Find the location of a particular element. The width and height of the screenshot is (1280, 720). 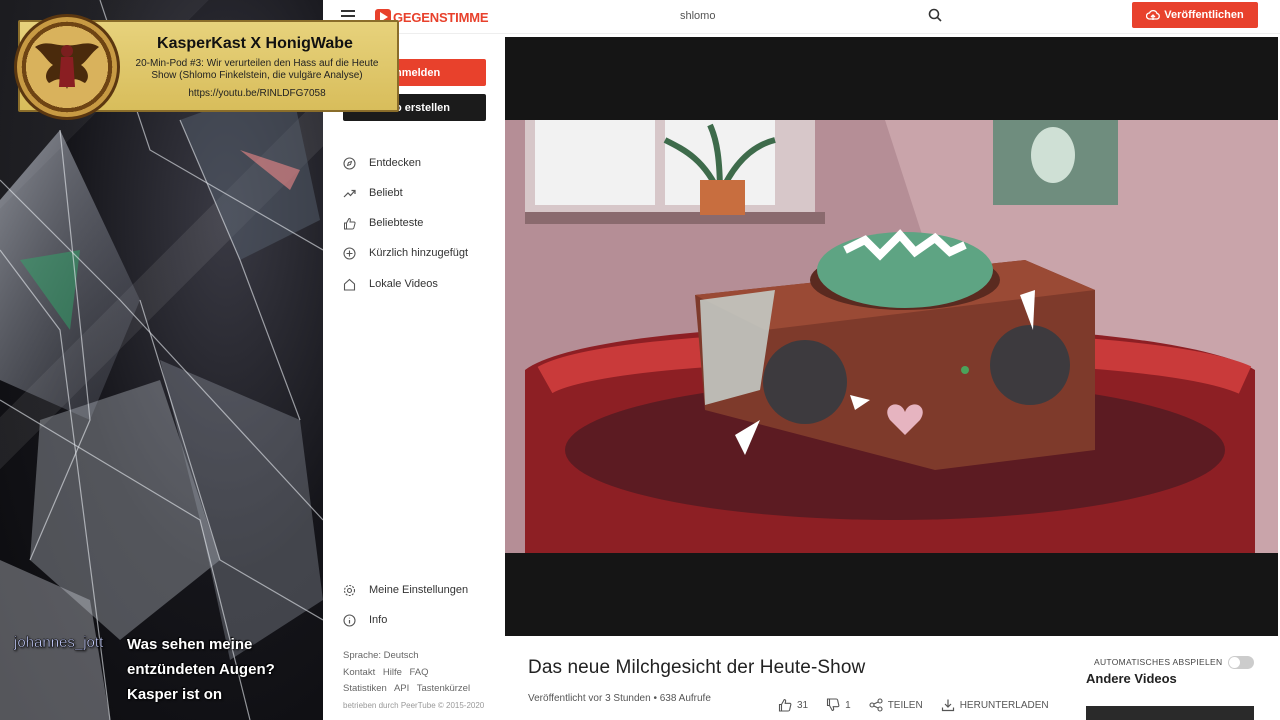

sidebar-item-label: Entdecken is located at coordinates (395, 163).